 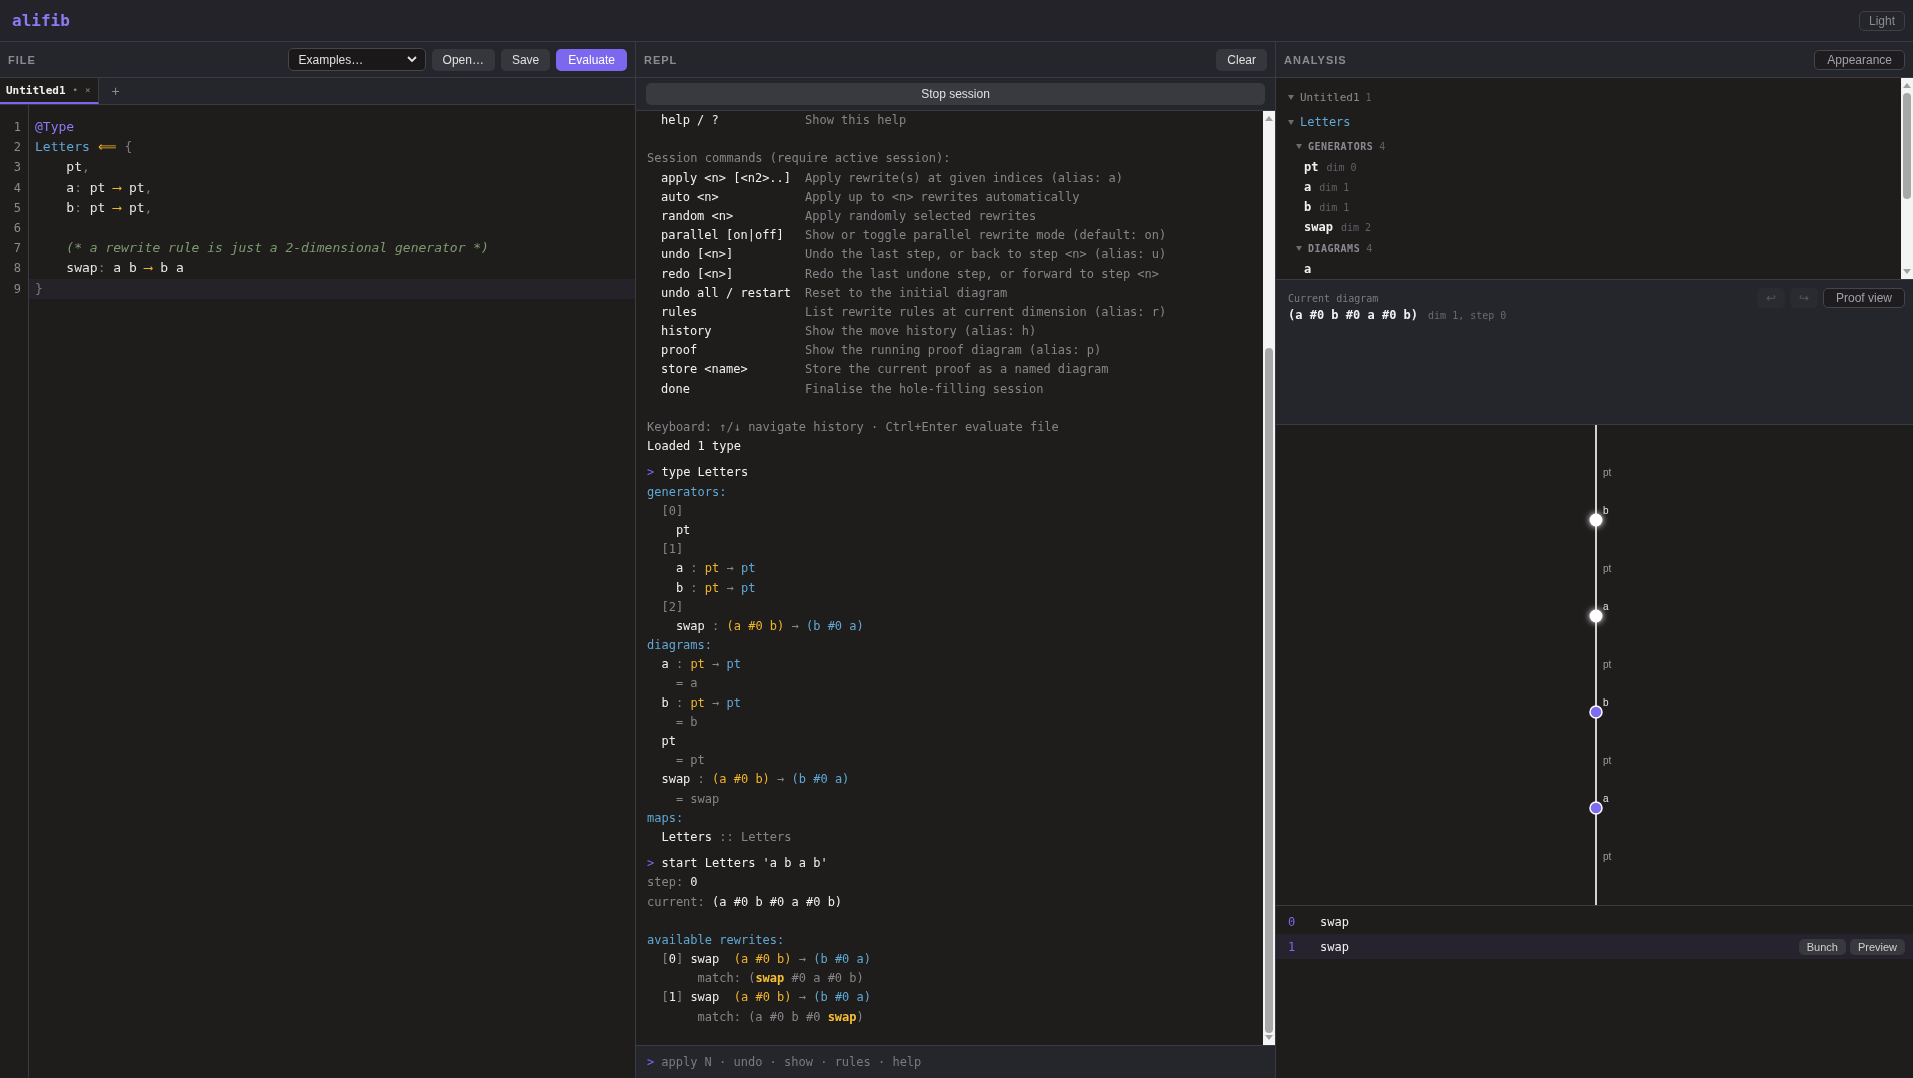 I want to click on type-name: Letters, so click(x=1325, y=122).